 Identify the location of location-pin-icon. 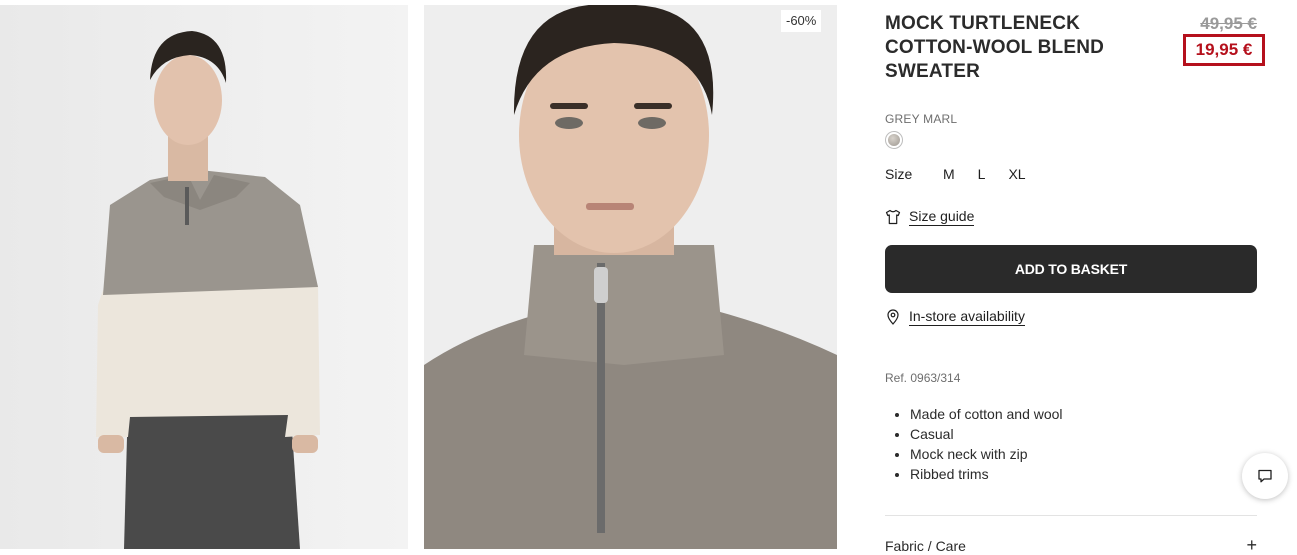
(893, 317).